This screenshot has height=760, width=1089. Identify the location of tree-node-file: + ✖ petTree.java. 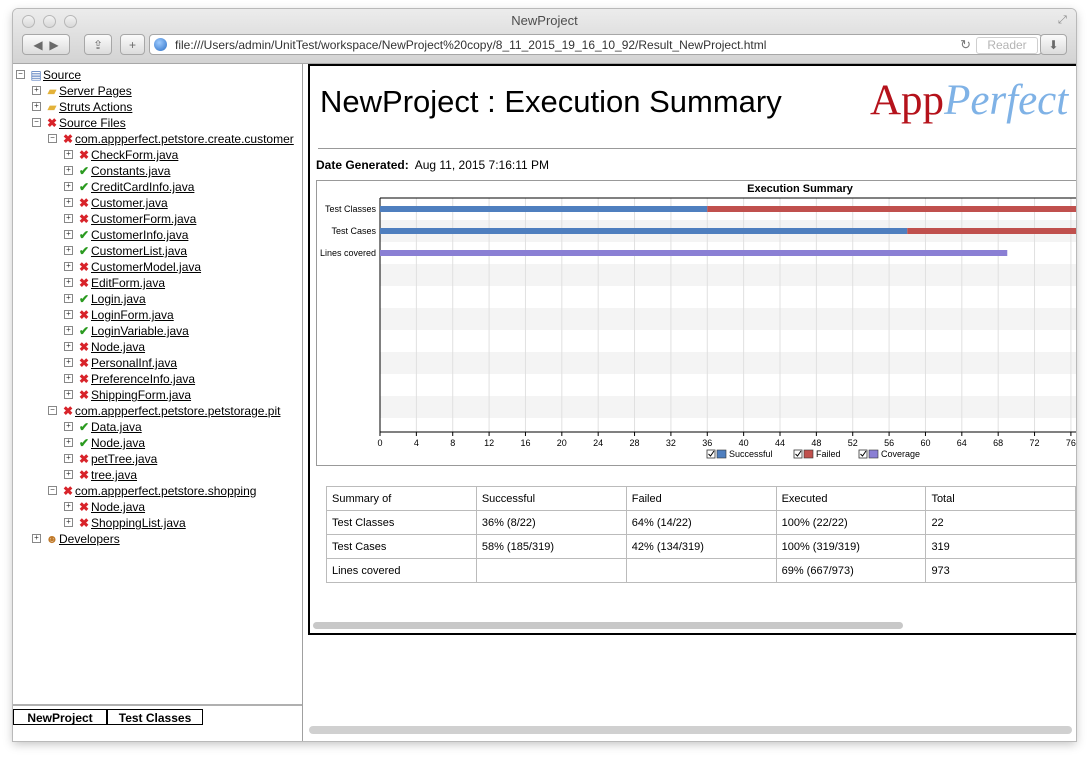
(110, 458).